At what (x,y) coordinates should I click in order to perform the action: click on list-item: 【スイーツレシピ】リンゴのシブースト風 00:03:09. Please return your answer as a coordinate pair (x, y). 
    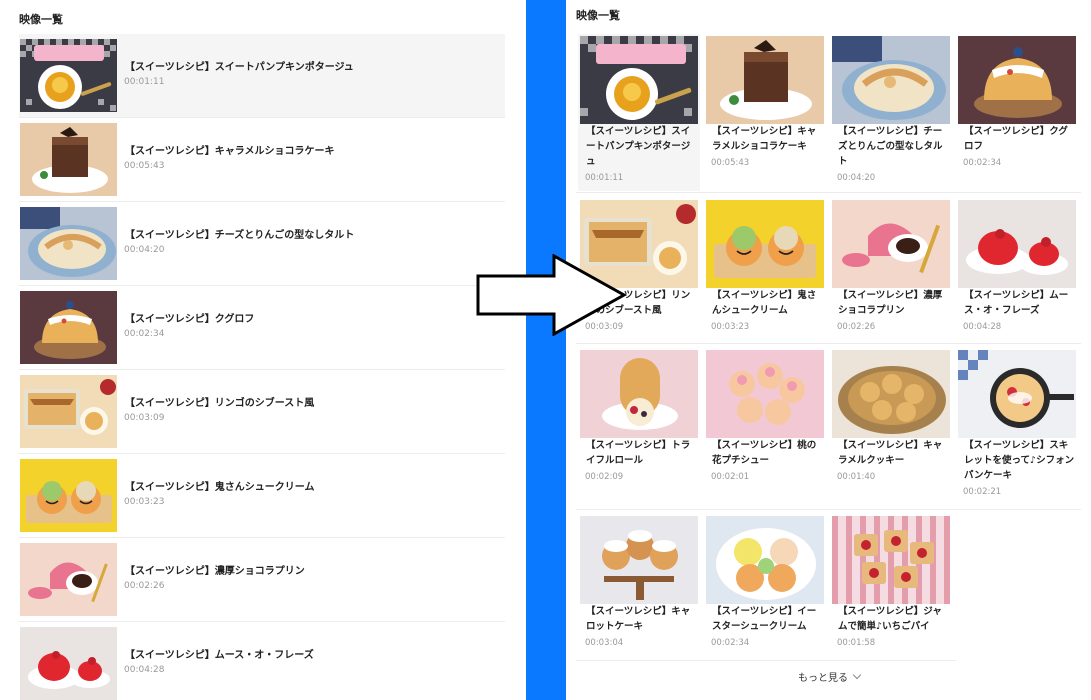
    Looking at the image, I should click on (262, 412).